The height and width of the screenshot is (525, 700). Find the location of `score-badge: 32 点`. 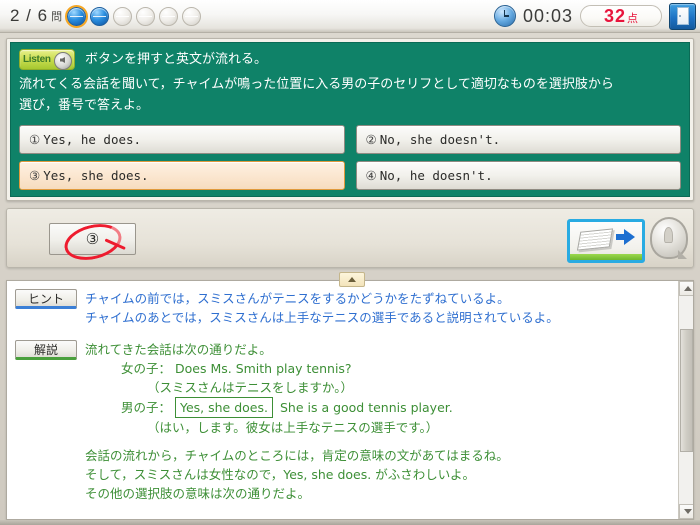

score-badge: 32 点 is located at coordinates (621, 16).